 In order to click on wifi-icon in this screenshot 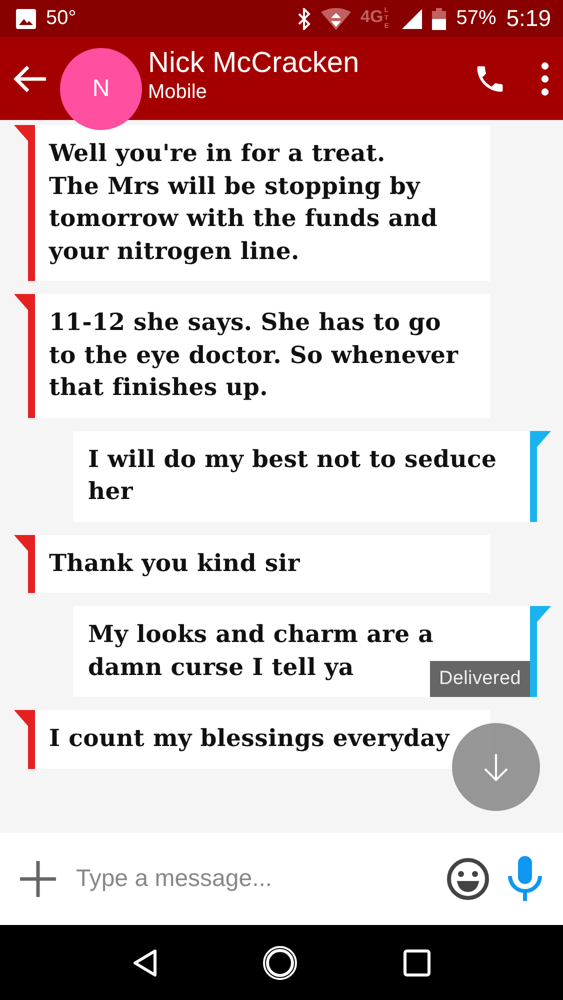, I will do `click(335, 19)`.